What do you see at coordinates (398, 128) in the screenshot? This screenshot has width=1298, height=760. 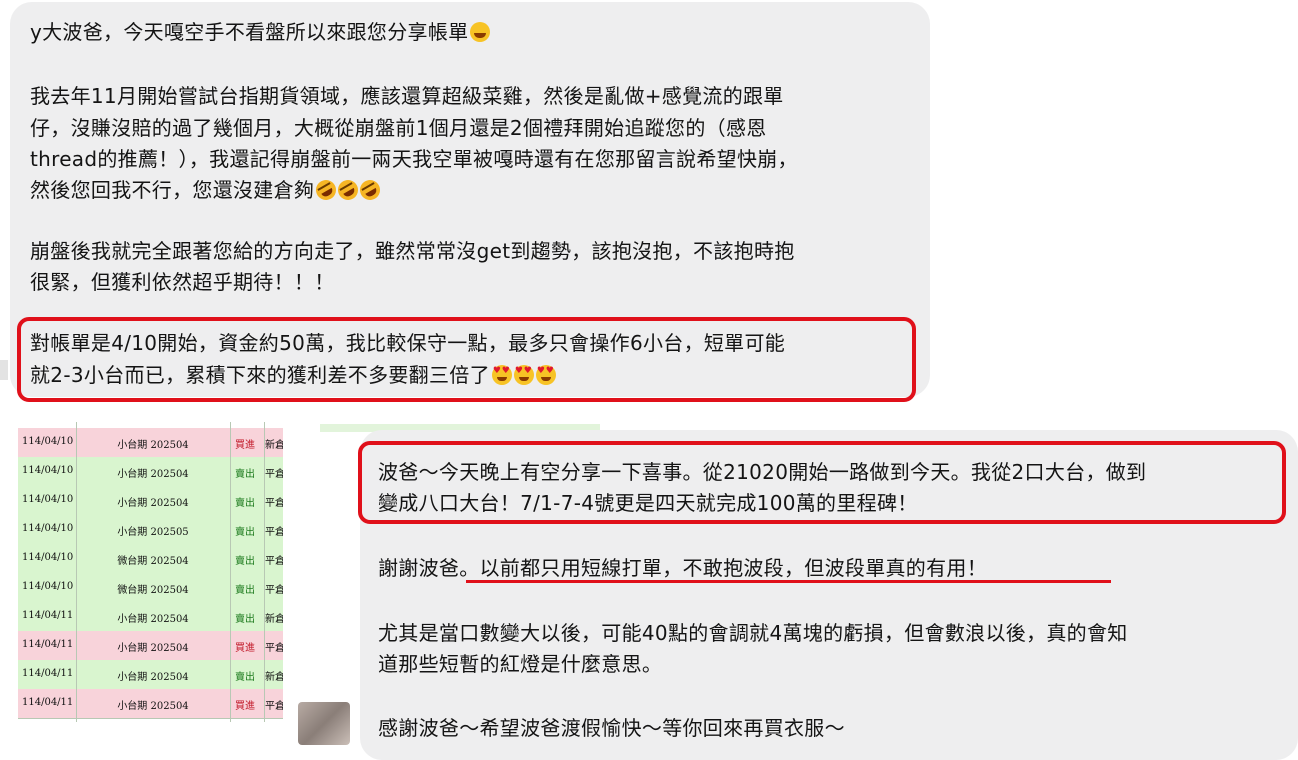 I see `message1-line-3: 仔，沒賺沒賠的過了幾個月，大概從崩盤前1個月還是2個禮拜開始追蹤您的（感恩` at bounding box center [398, 128].